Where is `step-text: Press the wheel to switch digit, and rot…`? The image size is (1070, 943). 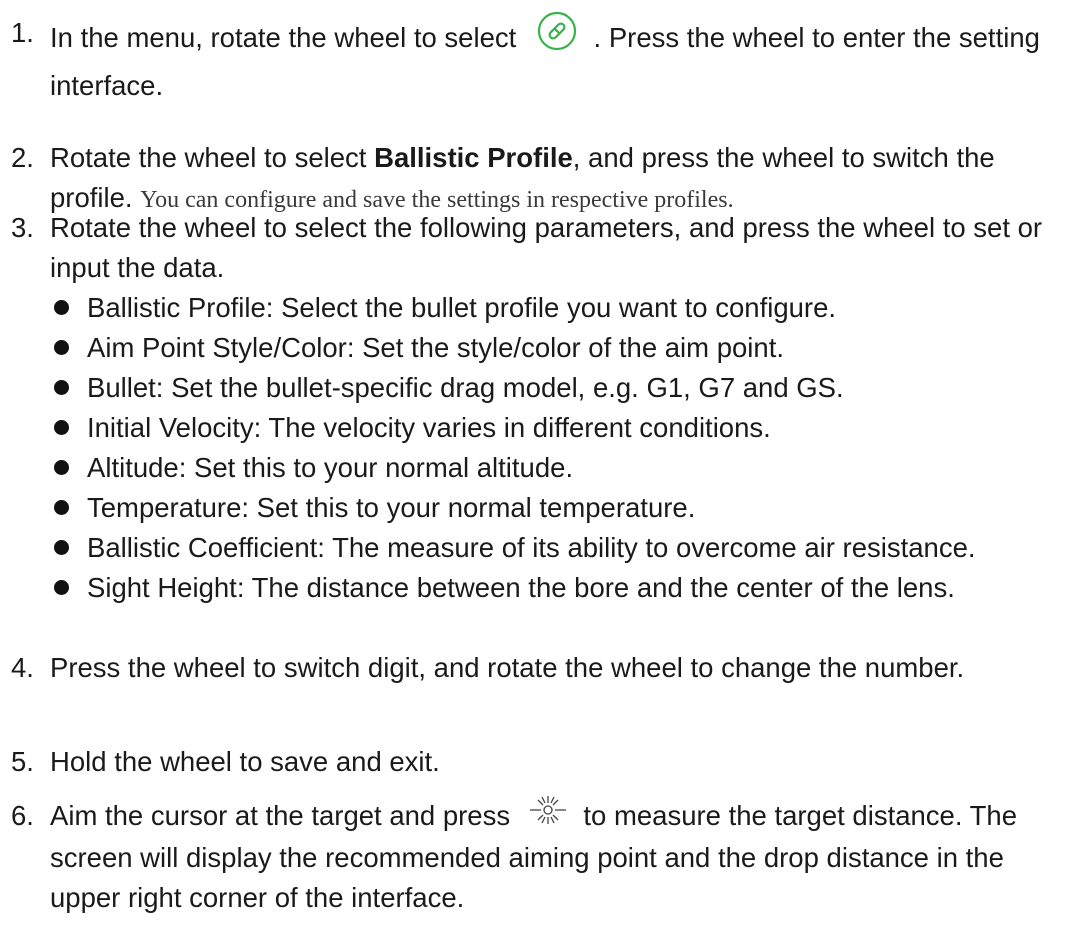 step-text: Press the wheel to switch digit, and rot… is located at coordinates (507, 667).